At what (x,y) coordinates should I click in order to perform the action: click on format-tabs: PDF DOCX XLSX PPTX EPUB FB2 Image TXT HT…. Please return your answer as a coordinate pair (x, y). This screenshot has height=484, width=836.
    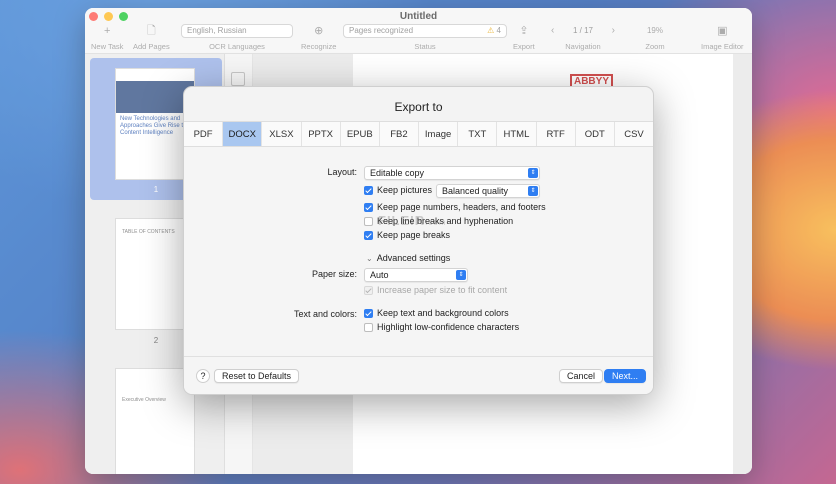
    Looking at the image, I should click on (418, 134).